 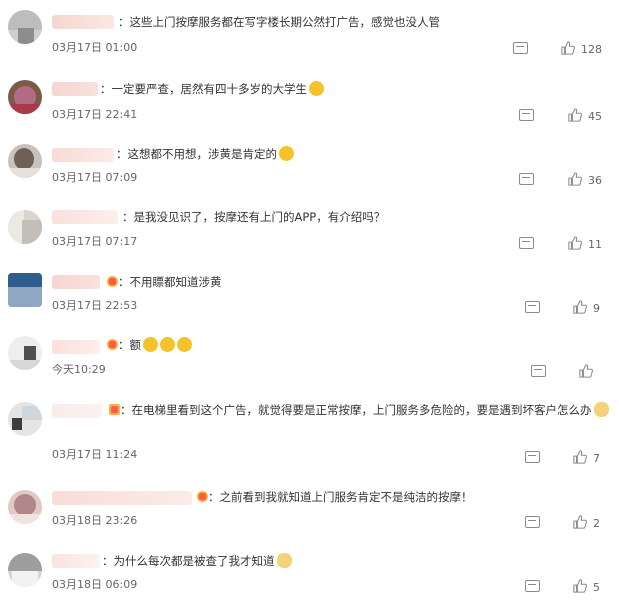 I want to click on comment-time: 今天10:29, so click(x=79, y=369).